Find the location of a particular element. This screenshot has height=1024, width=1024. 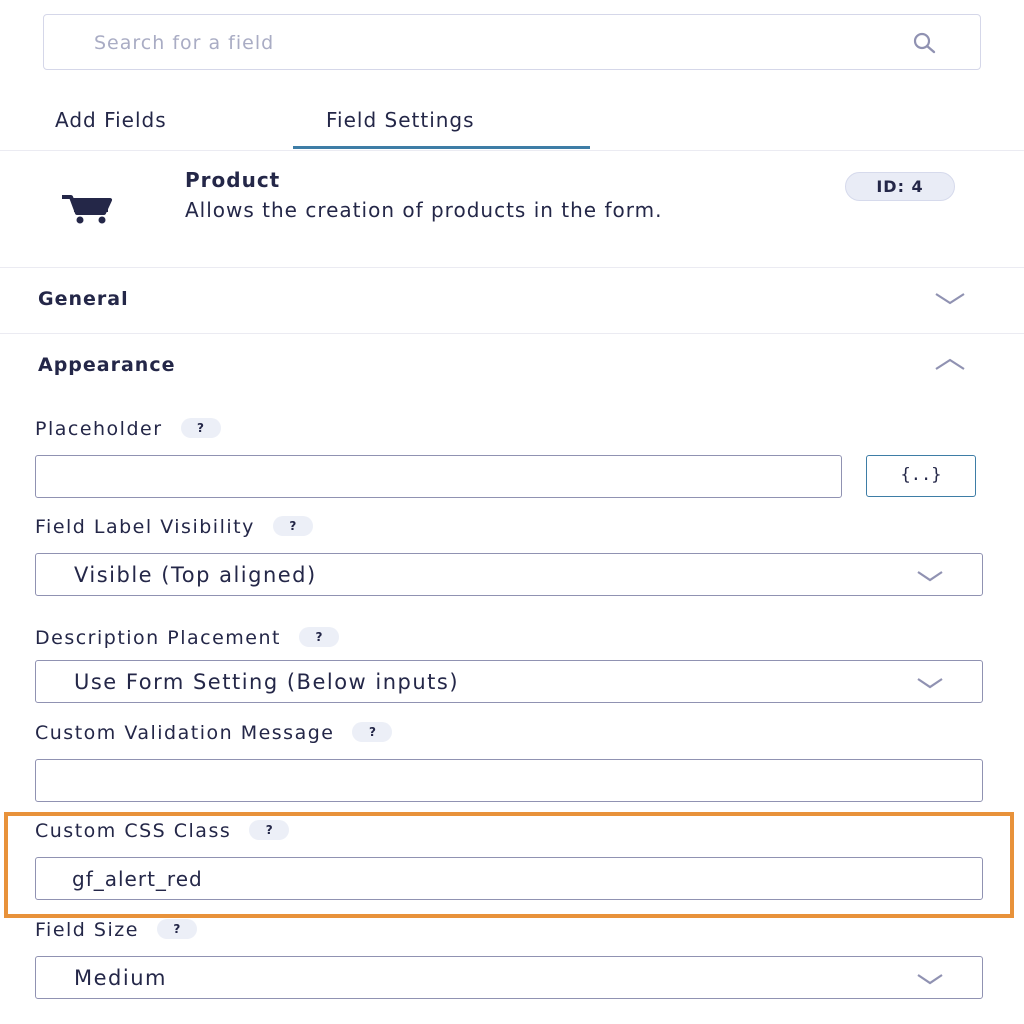

tab-field-settings: Field Settings is located at coordinates (400, 120).